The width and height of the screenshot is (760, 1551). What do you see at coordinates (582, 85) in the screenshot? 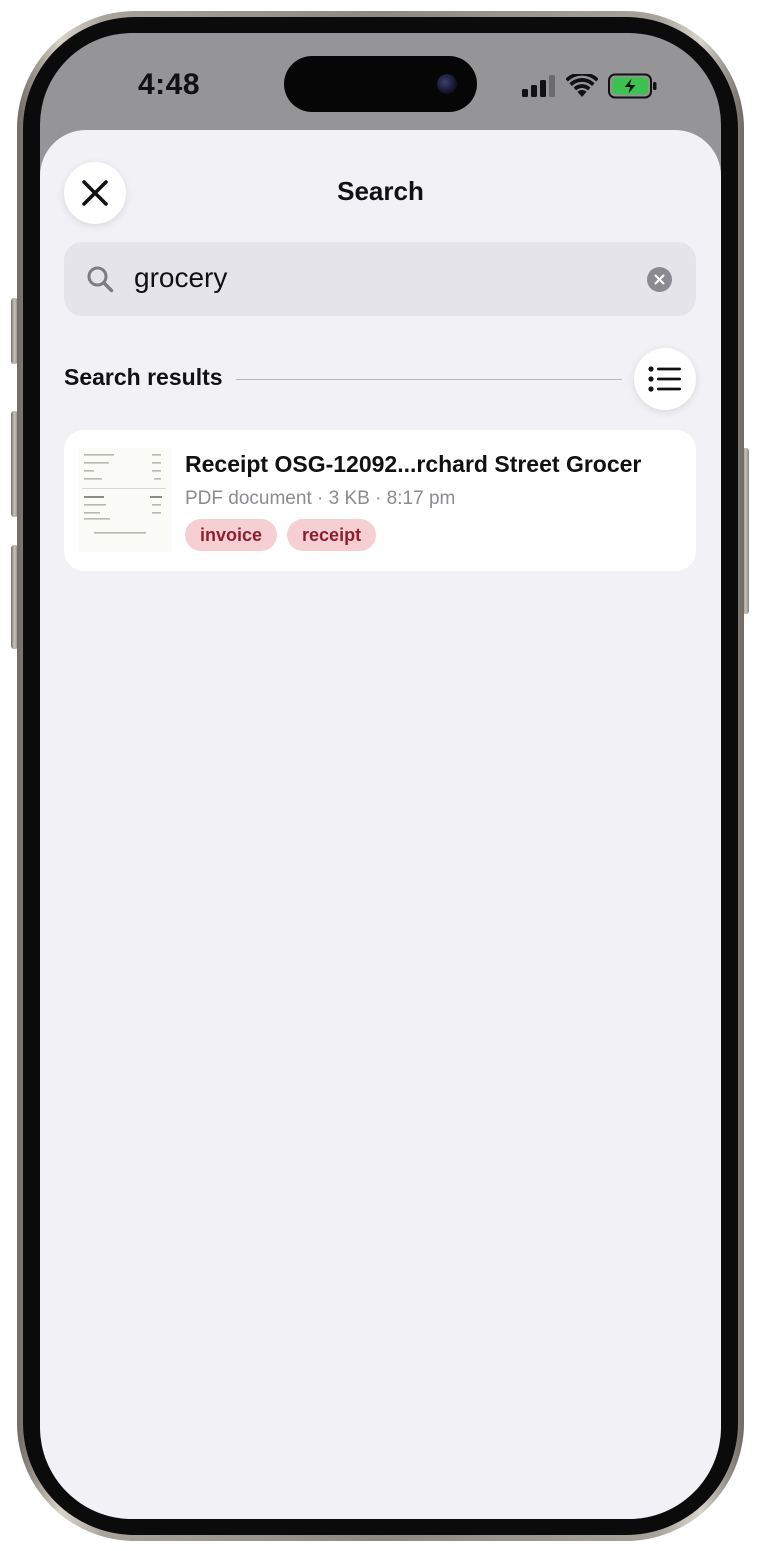
I see `wifi-icon` at bounding box center [582, 85].